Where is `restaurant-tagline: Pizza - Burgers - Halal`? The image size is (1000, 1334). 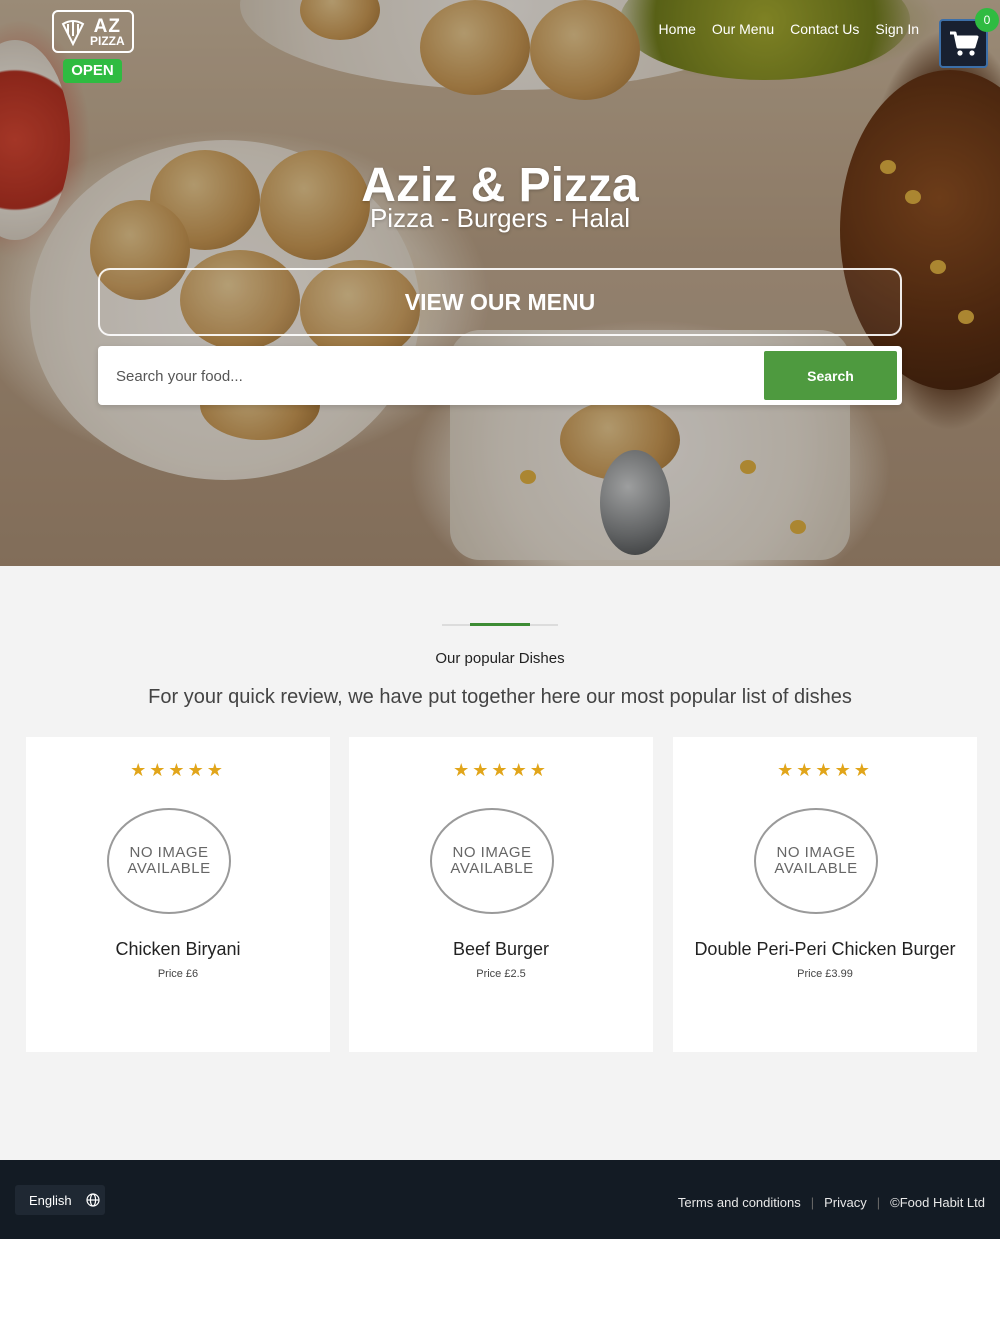 restaurant-tagline: Pizza - Burgers - Halal is located at coordinates (500, 218).